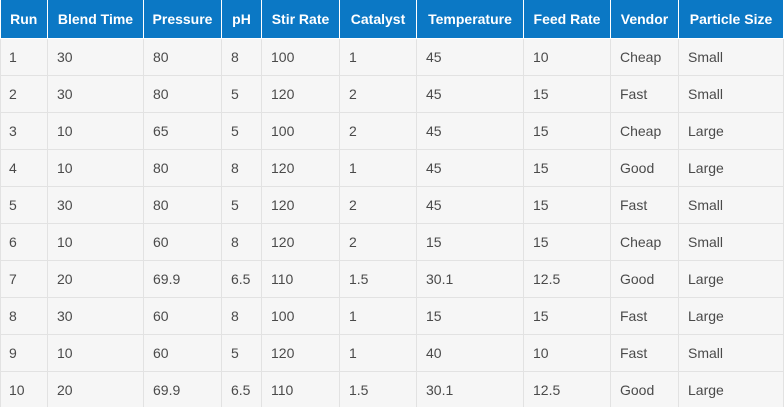 This screenshot has height=407, width=784. Describe the element at coordinates (24, 353) in the screenshot. I see `cell-run: 9` at that location.